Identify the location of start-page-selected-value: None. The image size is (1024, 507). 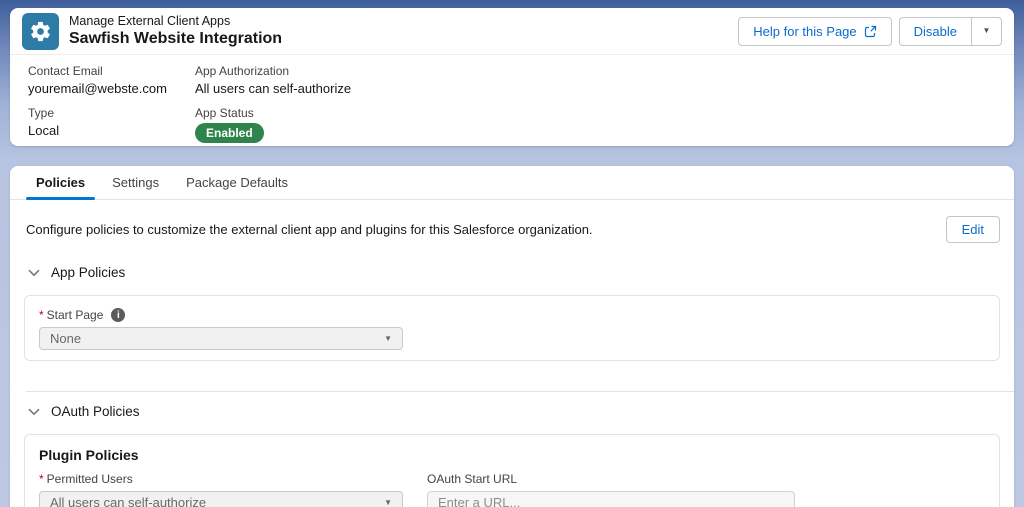
(66, 338).